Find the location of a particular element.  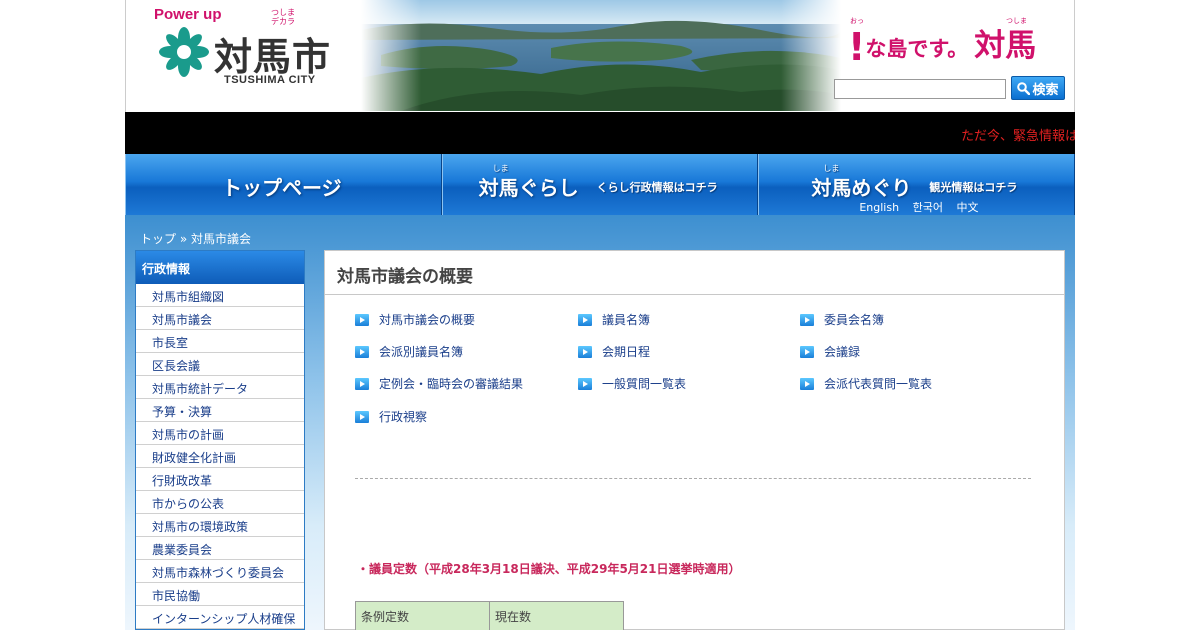

lang-korean-link: 한국어 is located at coordinates (928, 207).